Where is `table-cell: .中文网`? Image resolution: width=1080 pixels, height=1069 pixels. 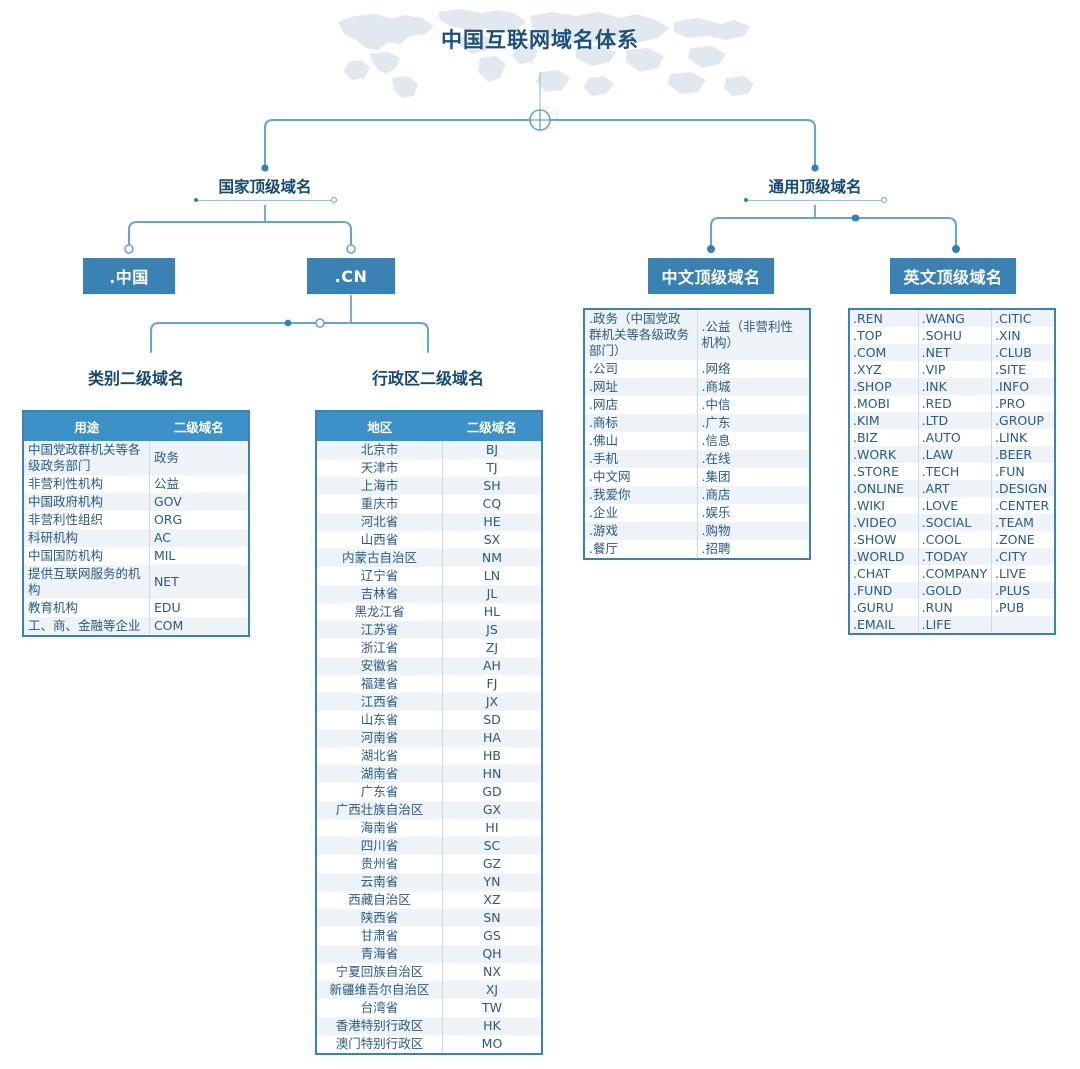 table-cell: .中文网 is located at coordinates (641, 477).